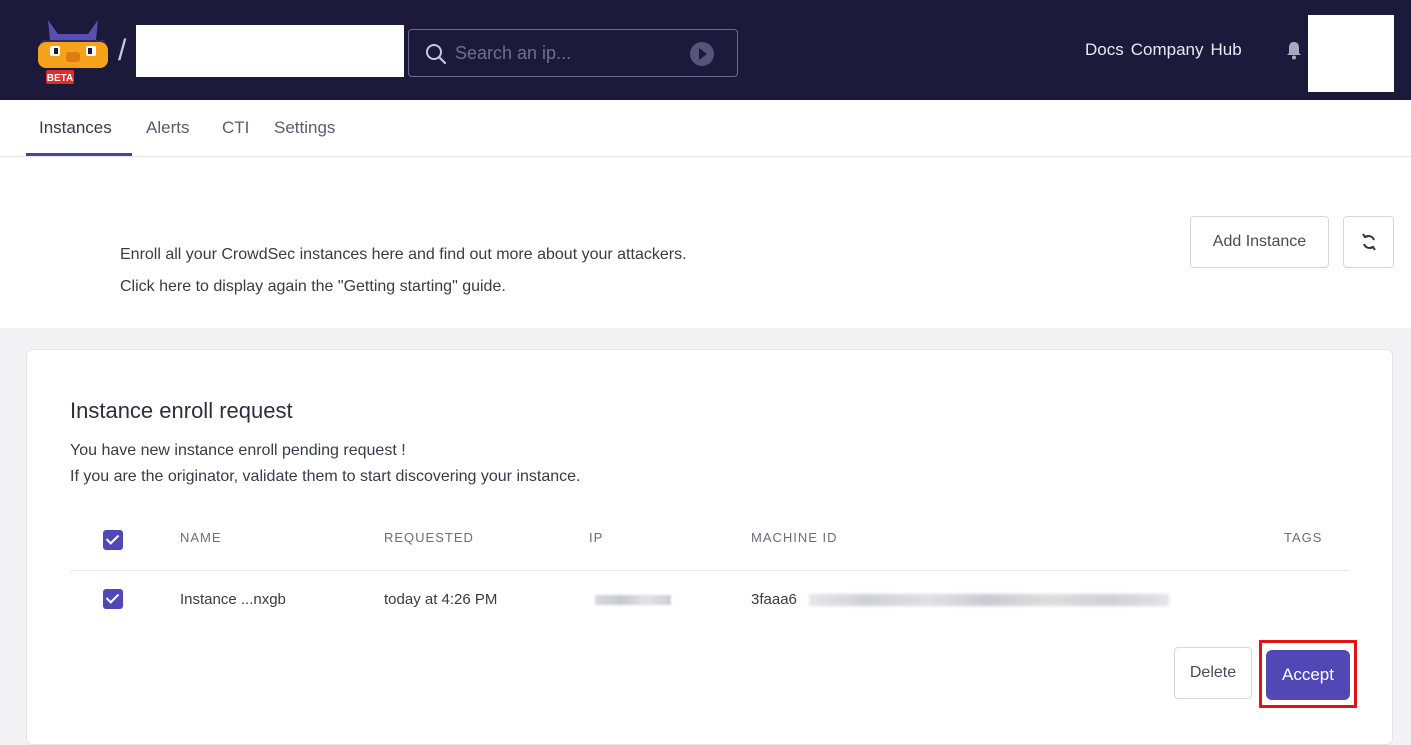  I want to click on refresh-button, so click(1368, 242).